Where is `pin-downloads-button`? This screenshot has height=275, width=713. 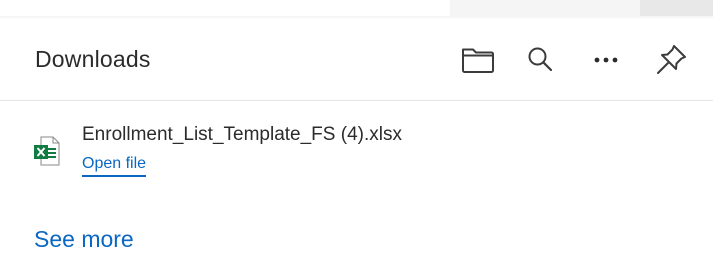
pin-downloads-button is located at coordinates (671, 60).